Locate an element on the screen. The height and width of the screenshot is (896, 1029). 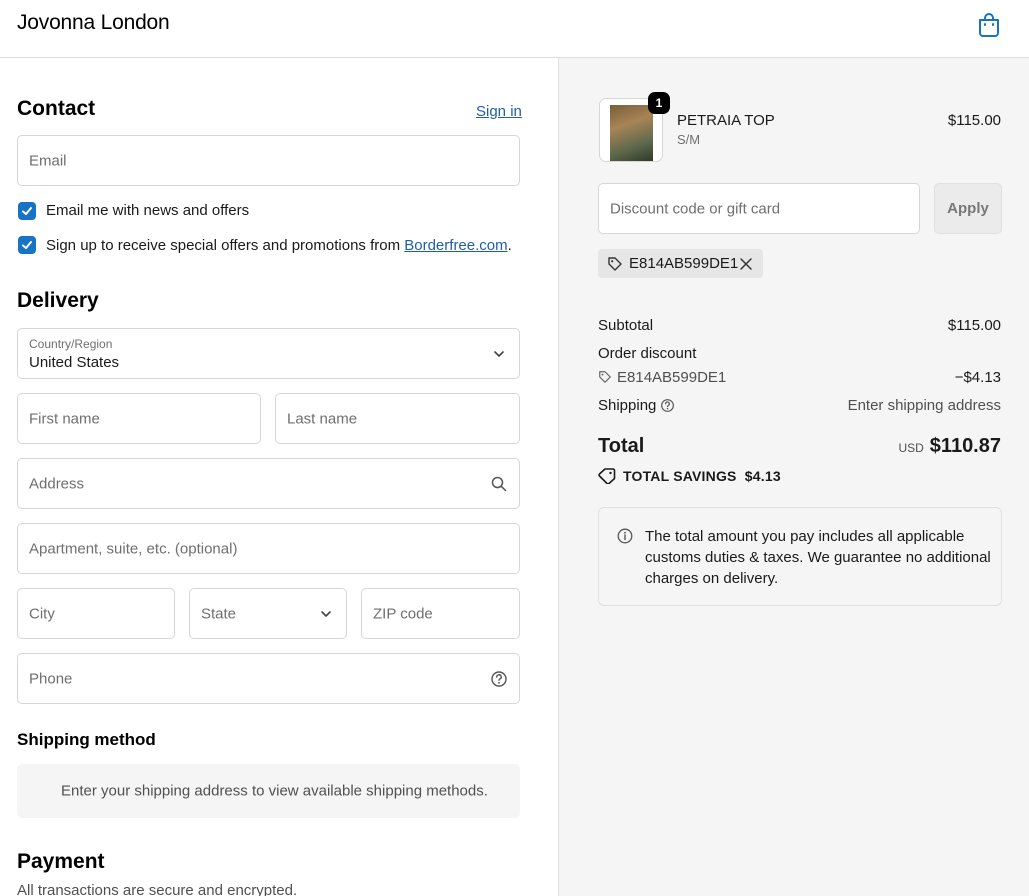
first-name-placeholder: First name is located at coordinates (64, 418).